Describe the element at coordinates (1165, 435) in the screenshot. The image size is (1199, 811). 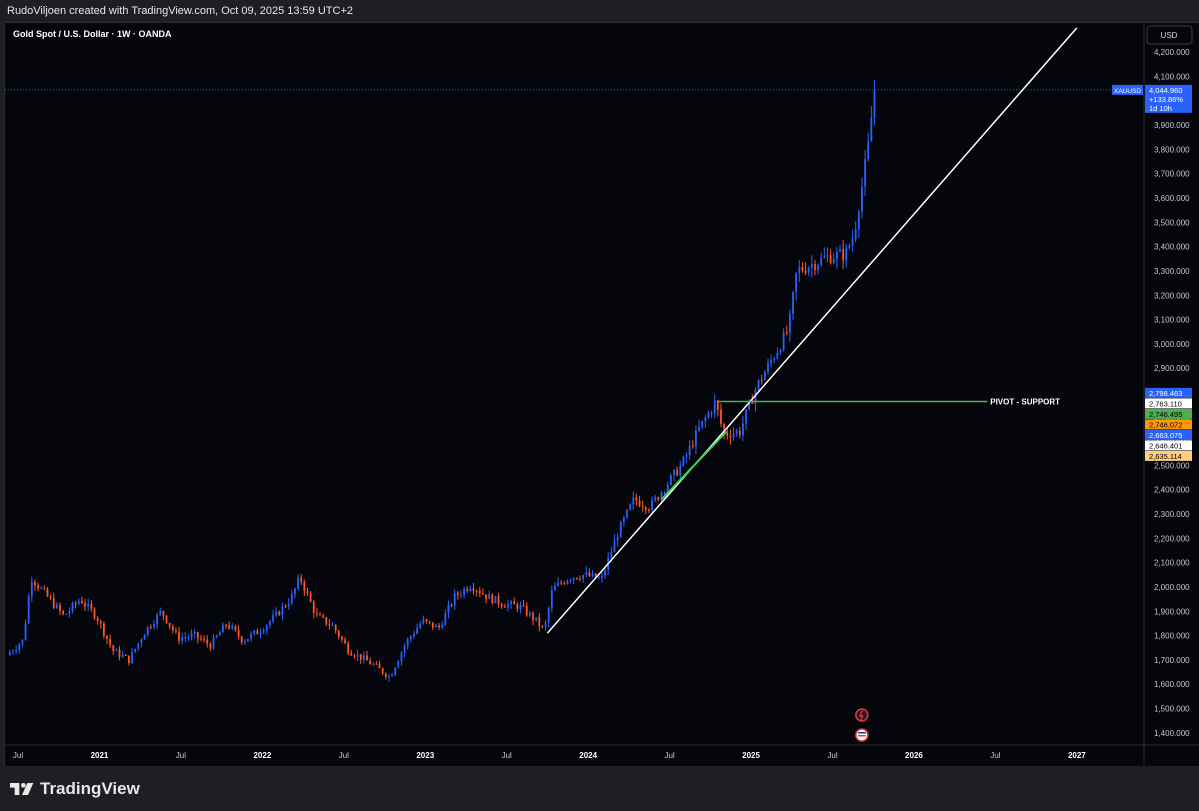
I see `price-tag-label: 2,663.075` at that location.